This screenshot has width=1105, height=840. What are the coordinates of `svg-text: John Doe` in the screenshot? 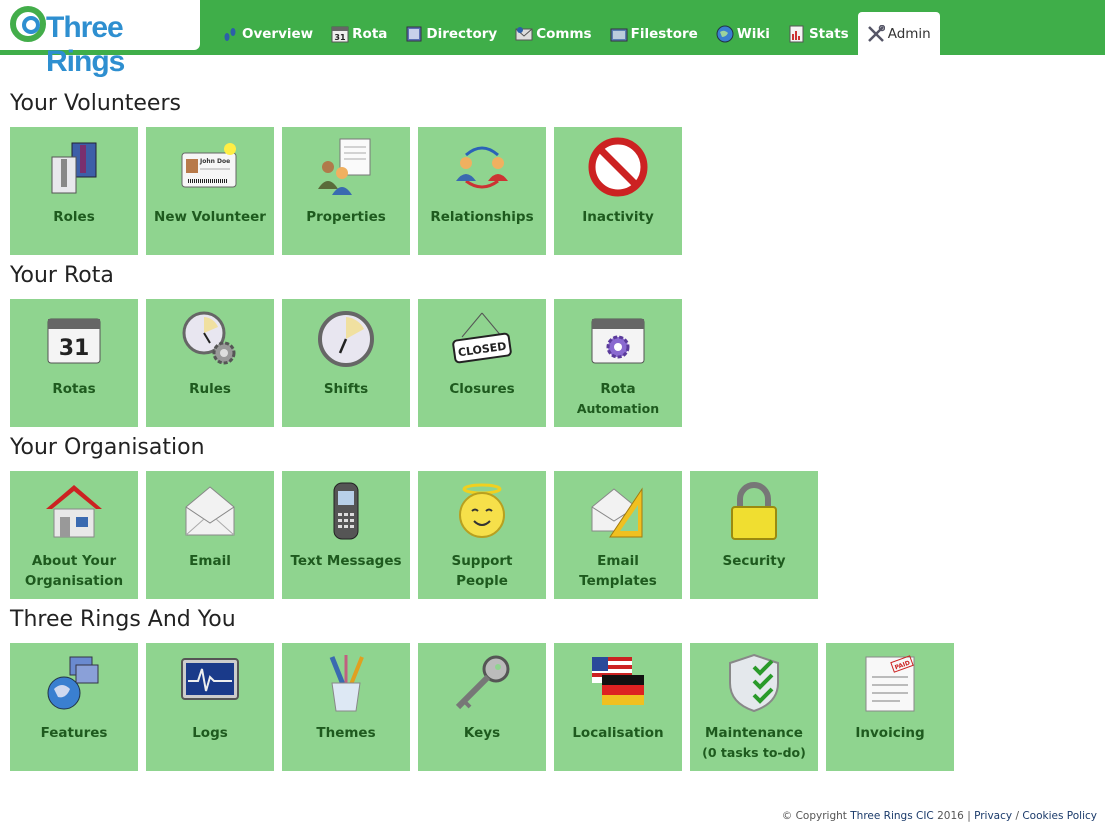 It's located at (214, 161).